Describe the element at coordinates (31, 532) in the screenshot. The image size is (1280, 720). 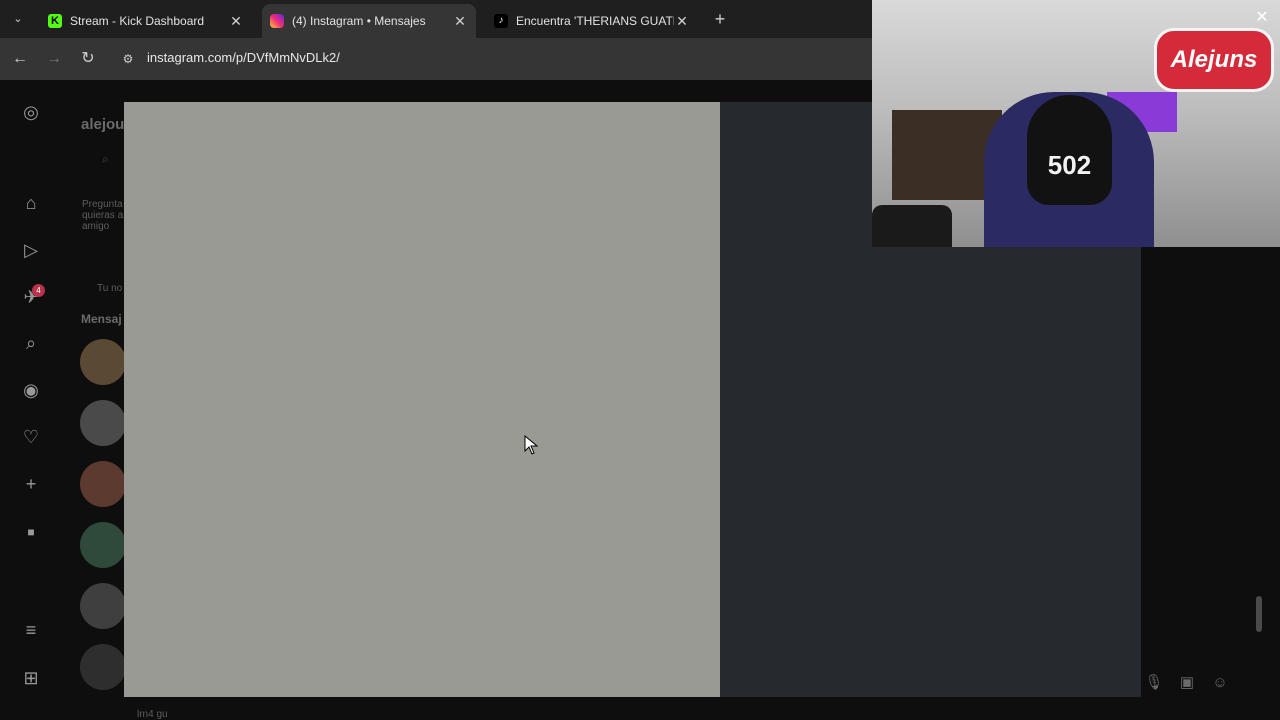
I see `profile-icon: ■` at that location.